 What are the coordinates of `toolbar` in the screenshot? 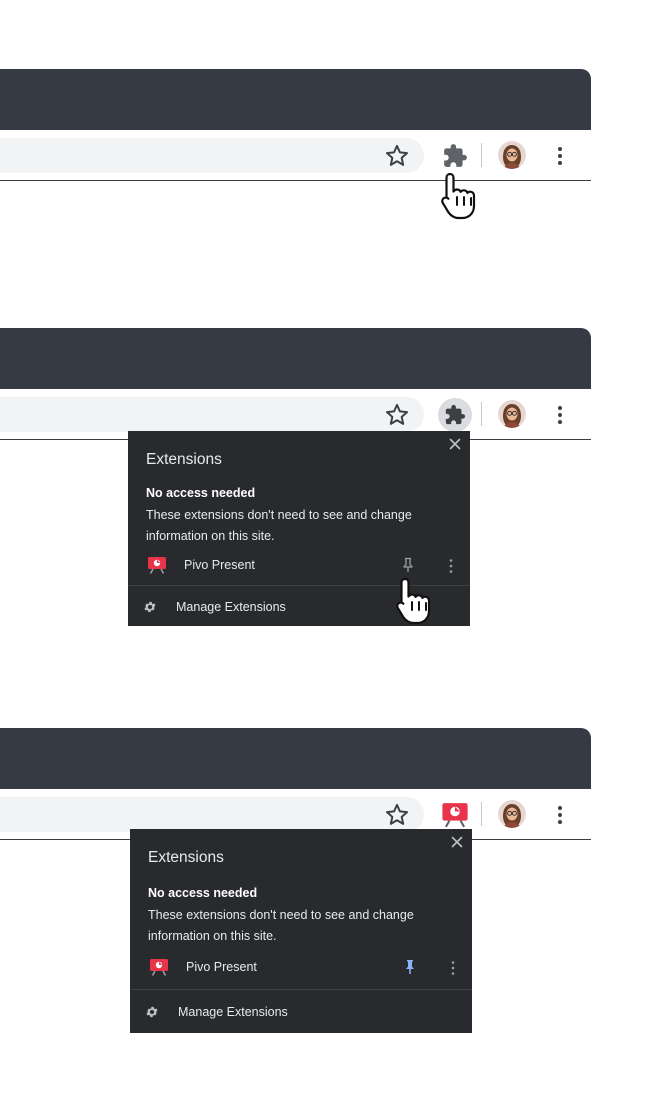 It's located at (295, 155).